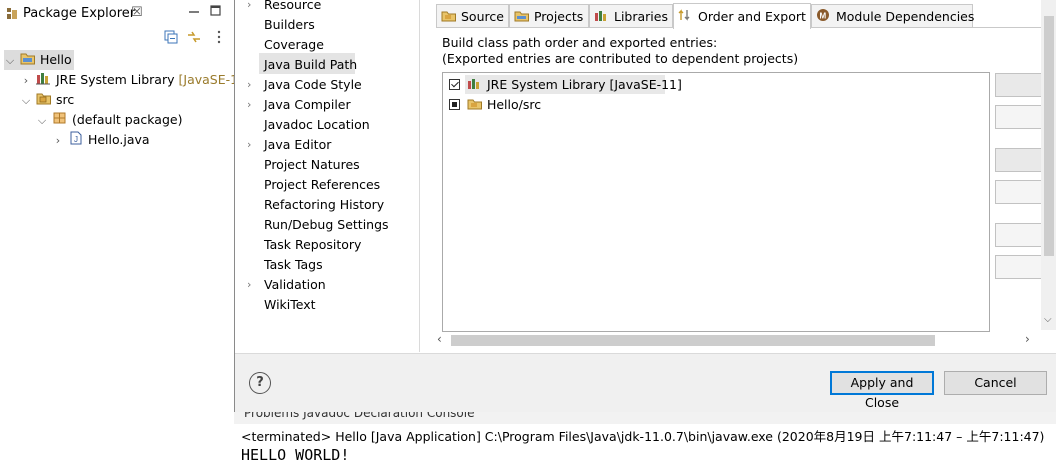 Image resolution: width=1056 pixels, height=469 pixels. What do you see at coordinates (322, 185) in the screenshot?
I see `nav-item-project-references: Project References` at bounding box center [322, 185].